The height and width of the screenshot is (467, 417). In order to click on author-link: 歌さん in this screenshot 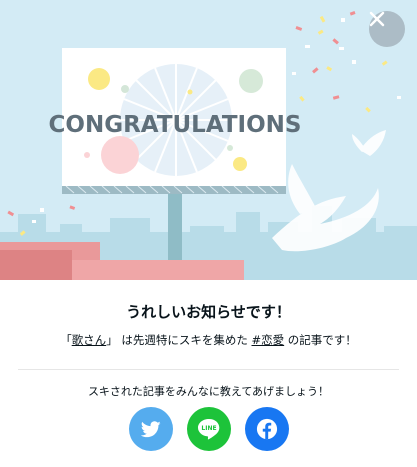, I will do `click(89, 340)`.